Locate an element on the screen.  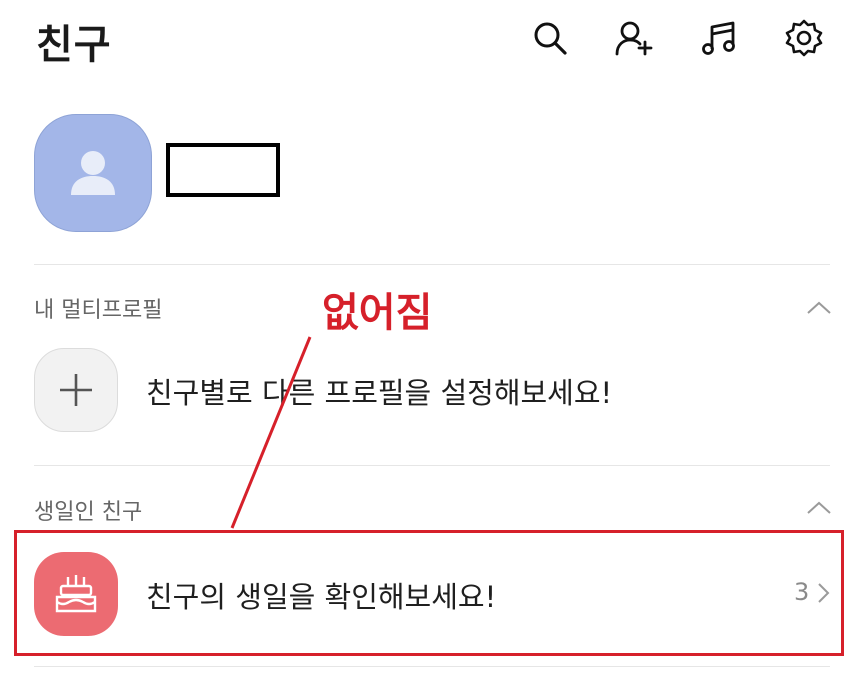
plus-icon is located at coordinates (76, 390).